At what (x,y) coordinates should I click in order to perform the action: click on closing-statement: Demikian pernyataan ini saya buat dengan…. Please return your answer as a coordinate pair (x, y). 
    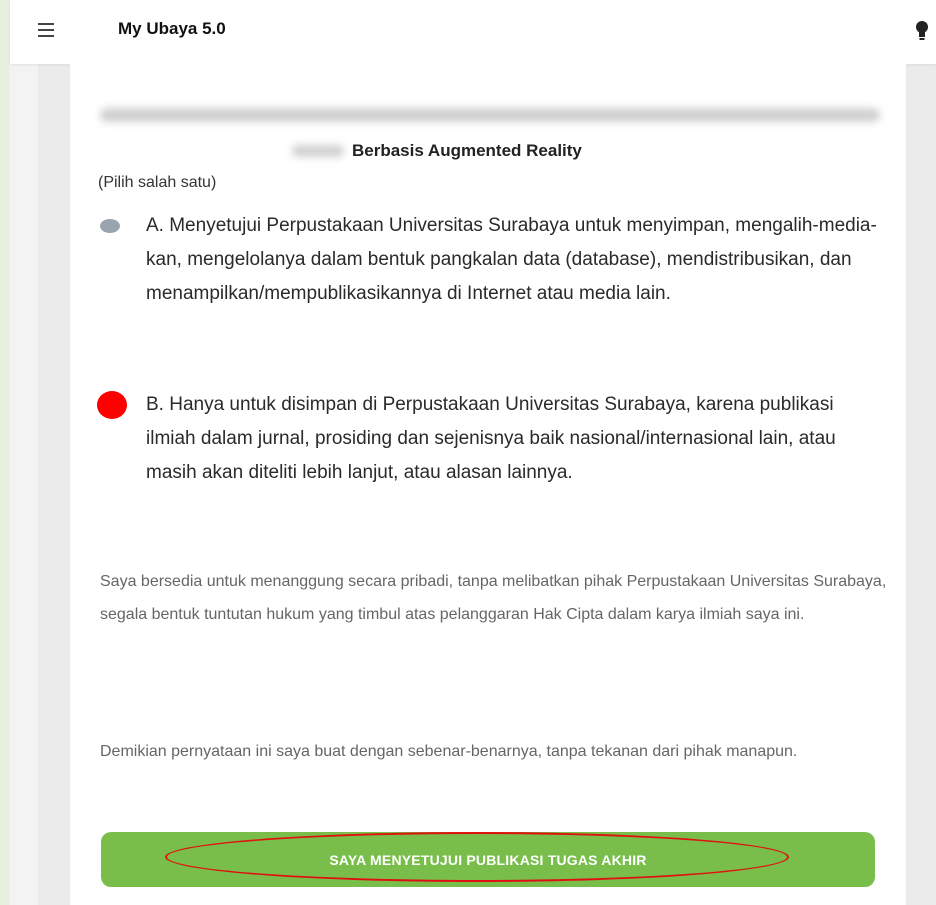
    Looking at the image, I should click on (449, 751).